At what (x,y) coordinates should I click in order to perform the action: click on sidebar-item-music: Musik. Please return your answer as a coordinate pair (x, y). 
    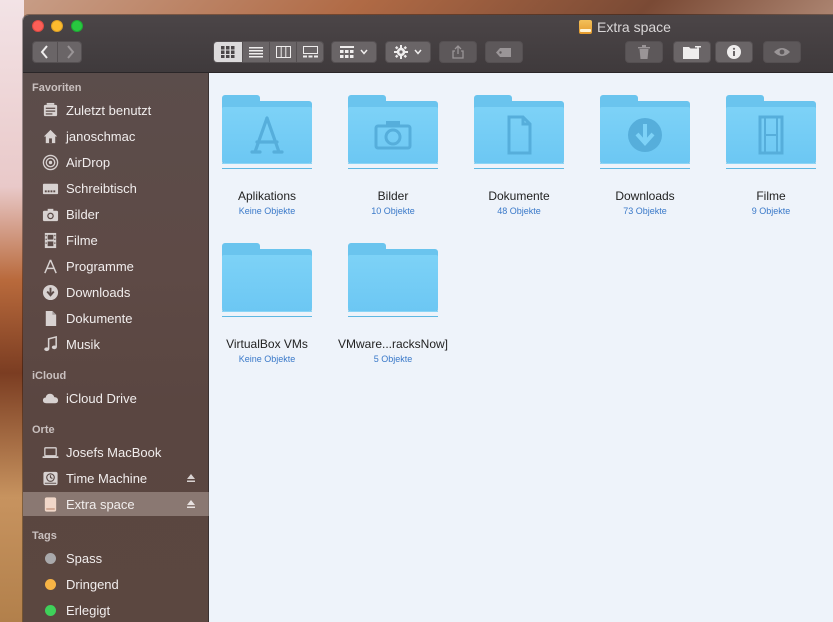
    Looking at the image, I should click on (116, 344).